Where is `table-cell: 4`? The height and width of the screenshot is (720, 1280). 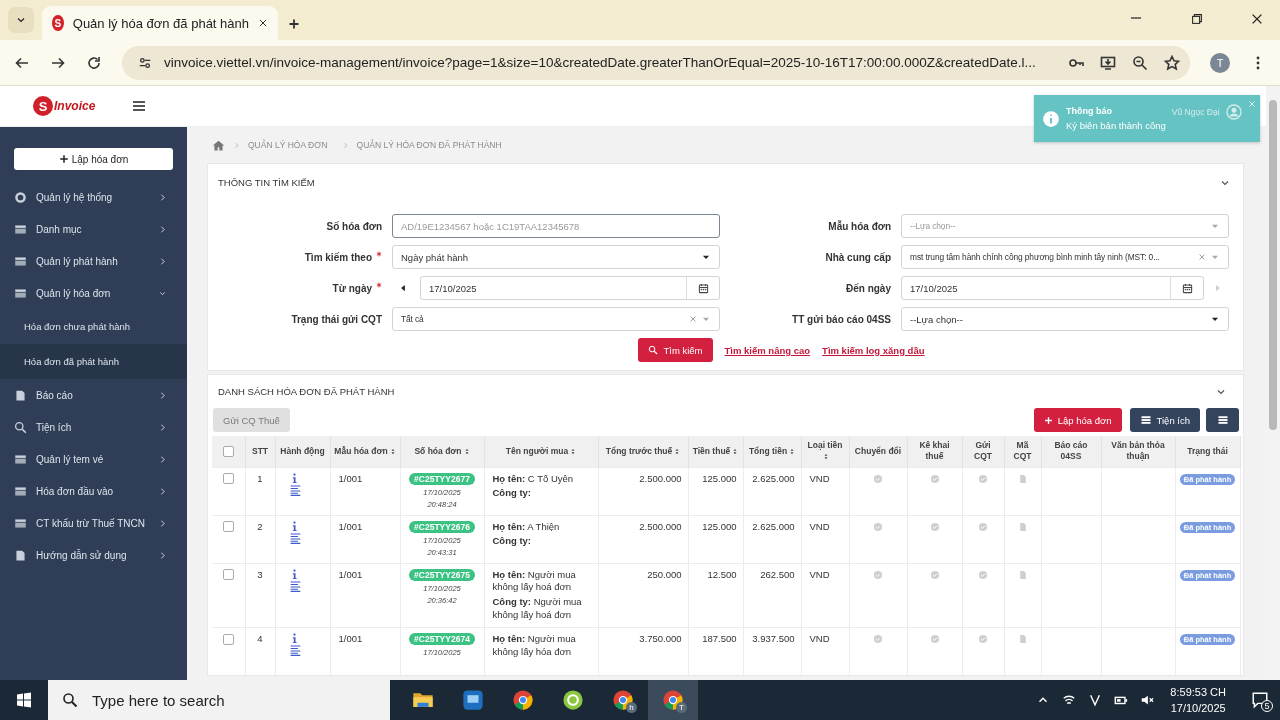
table-cell: 4 is located at coordinates (260, 638).